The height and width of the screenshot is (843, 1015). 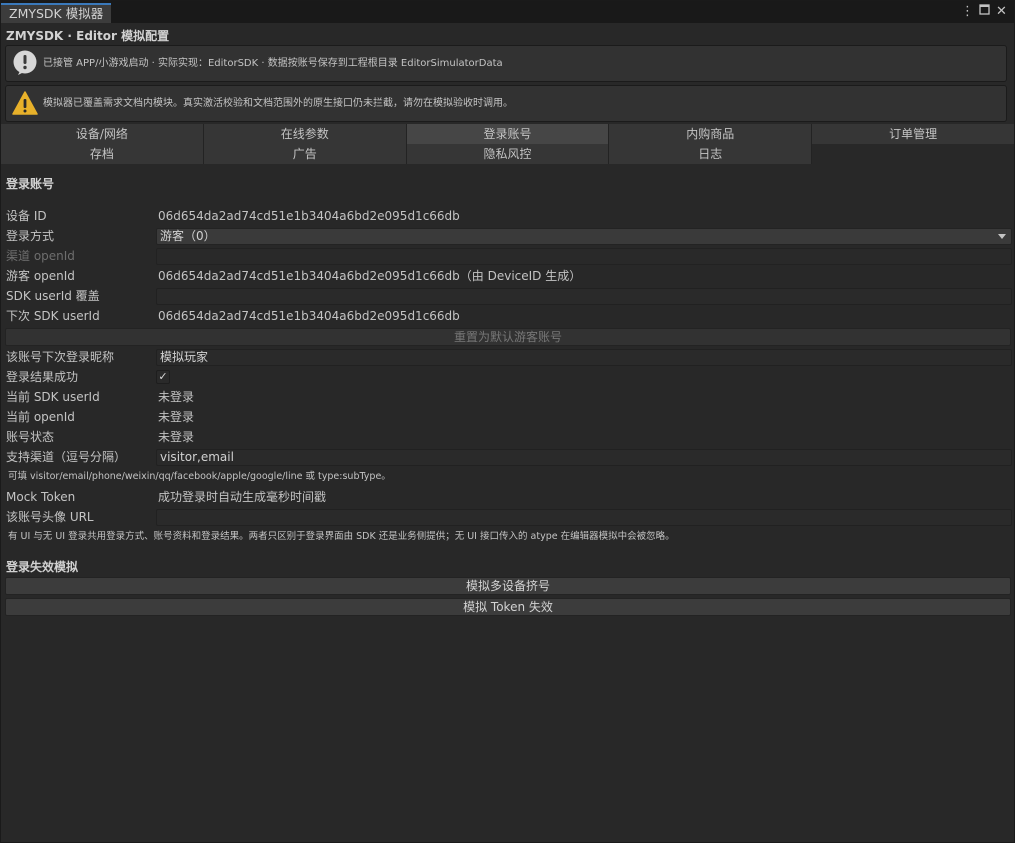 What do you see at coordinates (102, 154) in the screenshot?
I see `tab-save: 存档` at bounding box center [102, 154].